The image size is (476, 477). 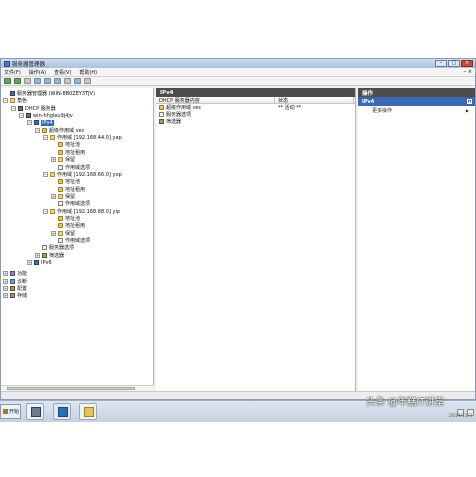 What do you see at coordinates (82, 137) in the screenshot?
I see `tree-item: − 作用域 [192.168.44.0] yap` at bounding box center [82, 137].